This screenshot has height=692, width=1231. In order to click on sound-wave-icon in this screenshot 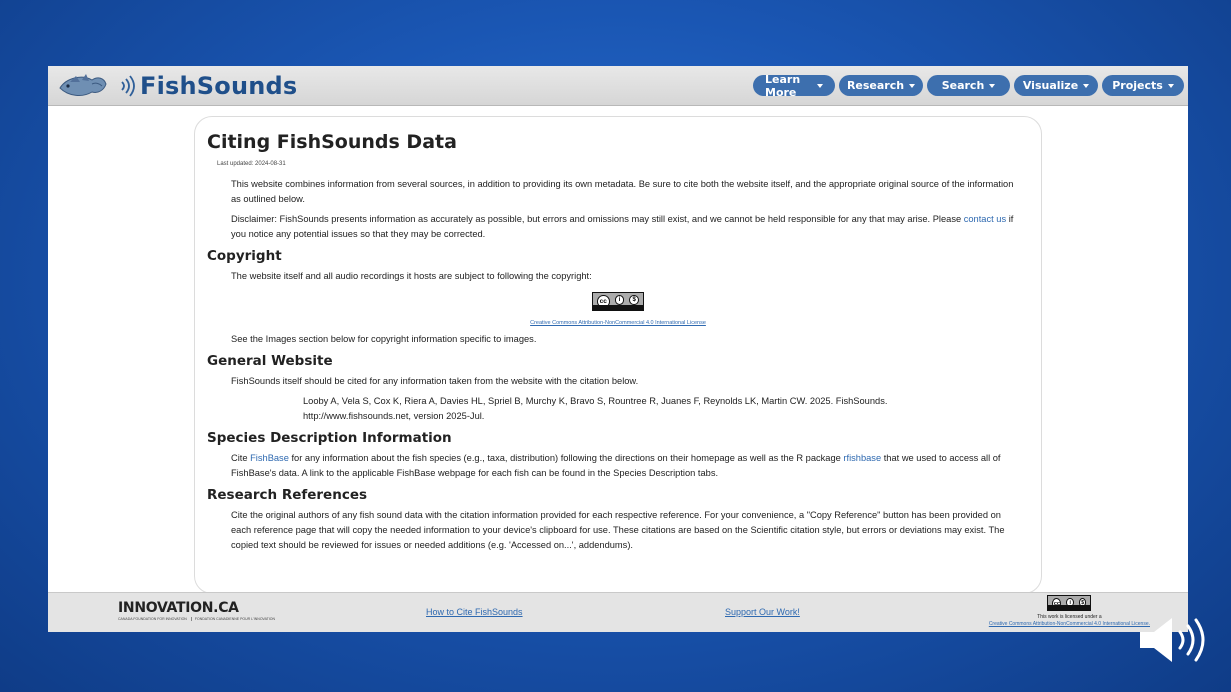, I will do `click(128, 86)`.